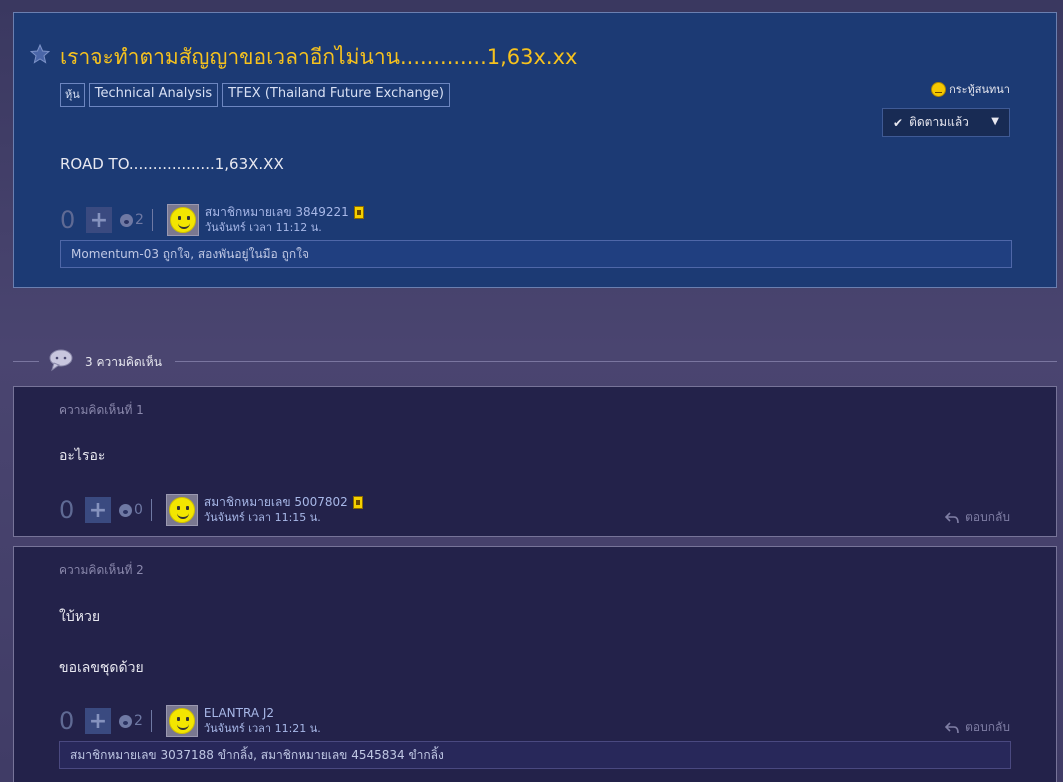 The width and height of the screenshot is (1063, 782). I want to click on follow-label: ติดตามแล้ว, so click(939, 122).